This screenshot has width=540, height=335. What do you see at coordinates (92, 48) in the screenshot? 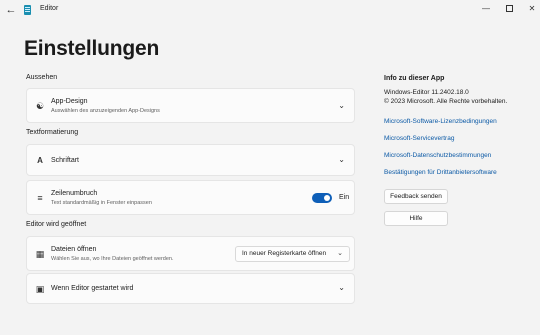
I see `page-title: Einstellungen` at bounding box center [92, 48].